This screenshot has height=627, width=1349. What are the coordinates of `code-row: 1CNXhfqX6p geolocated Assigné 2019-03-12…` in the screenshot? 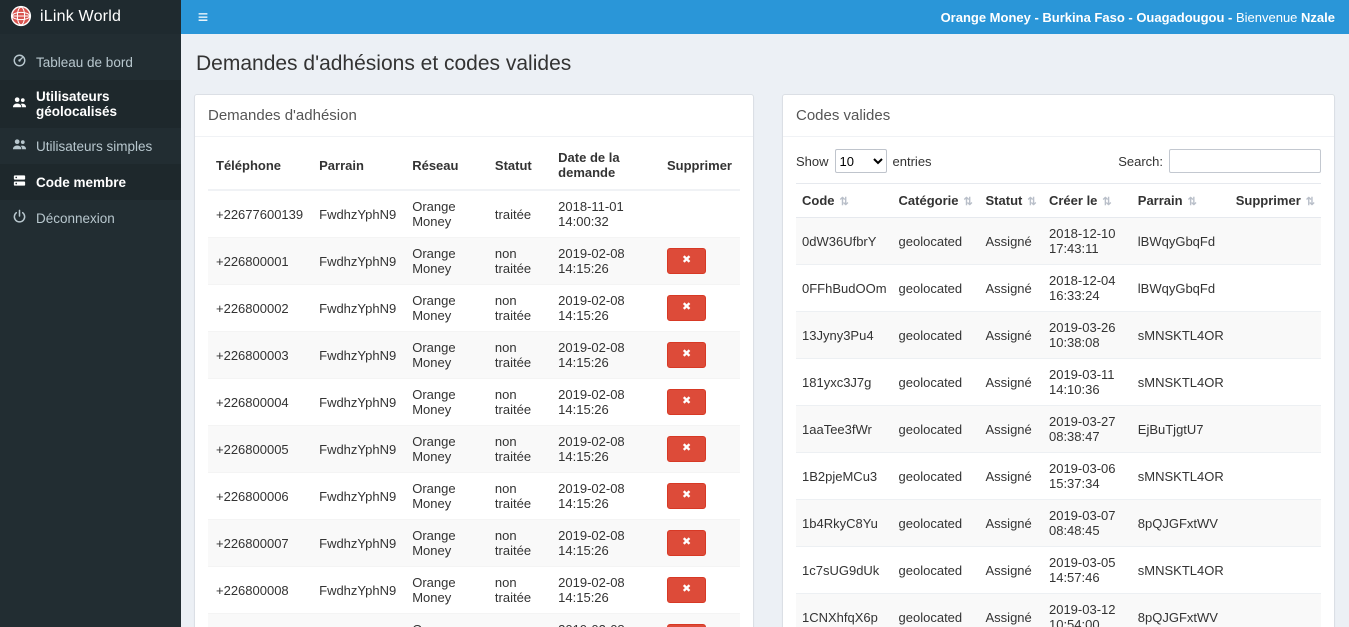 It's located at (1058, 610).